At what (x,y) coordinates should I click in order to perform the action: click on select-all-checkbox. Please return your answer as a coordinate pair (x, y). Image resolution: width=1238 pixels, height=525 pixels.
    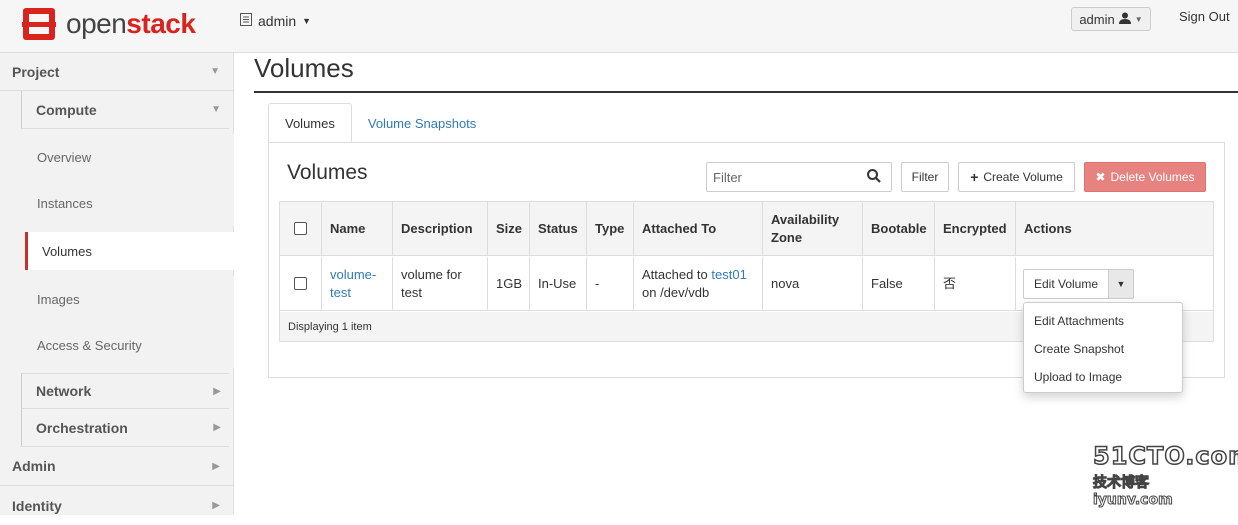
    Looking at the image, I should click on (300, 228).